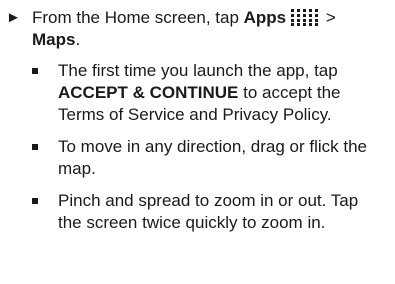 The height and width of the screenshot is (284, 395). Describe the element at coordinates (78, 39) in the screenshot. I see `step-period: .` at that location.